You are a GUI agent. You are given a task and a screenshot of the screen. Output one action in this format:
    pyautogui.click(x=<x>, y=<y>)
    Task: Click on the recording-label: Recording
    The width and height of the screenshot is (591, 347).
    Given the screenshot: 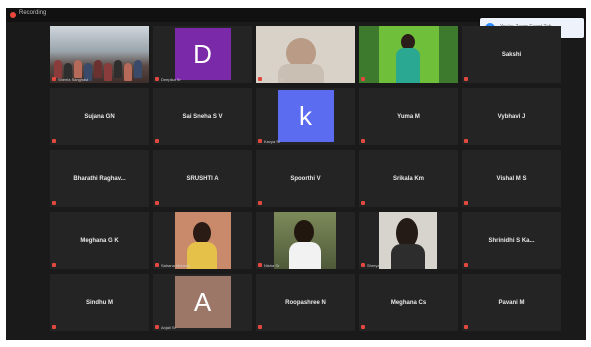 What is the action you would take?
    pyautogui.click(x=33, y=13)
    